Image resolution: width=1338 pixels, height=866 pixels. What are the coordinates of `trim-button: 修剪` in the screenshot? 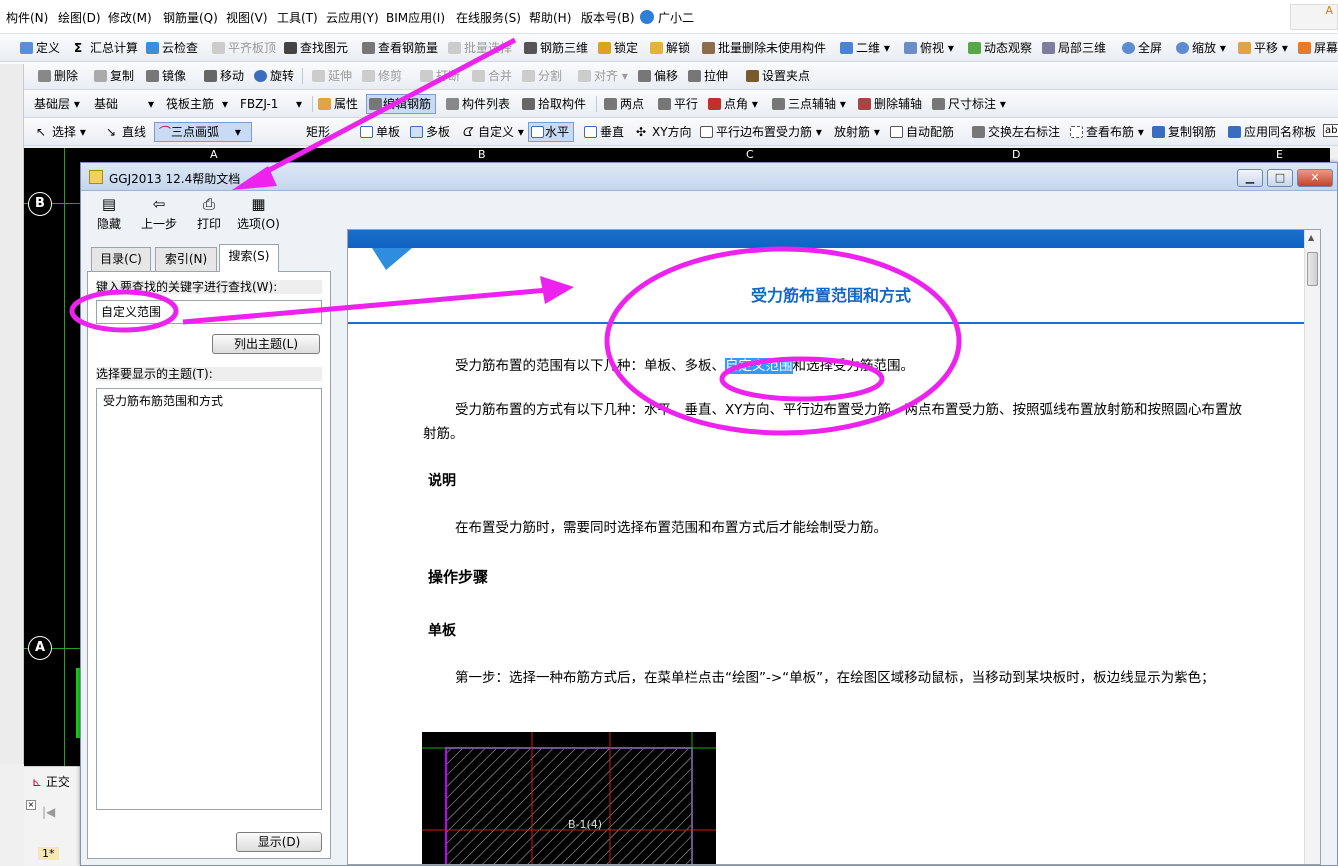 It's located at (382, 76).